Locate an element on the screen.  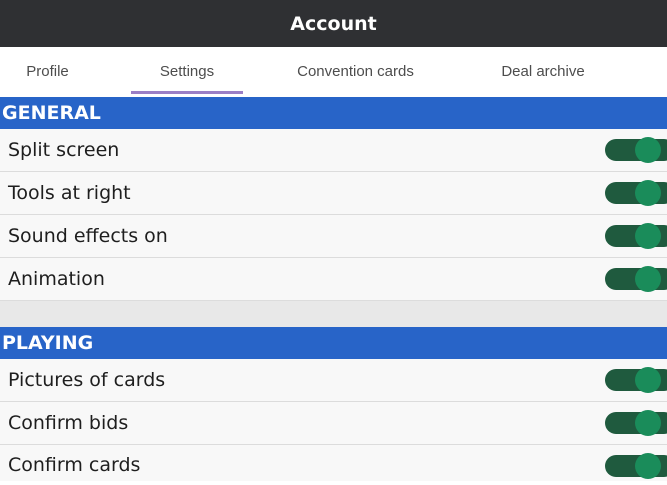
tab-deal-archive: Deal archive is located at coordinates (543, 71).